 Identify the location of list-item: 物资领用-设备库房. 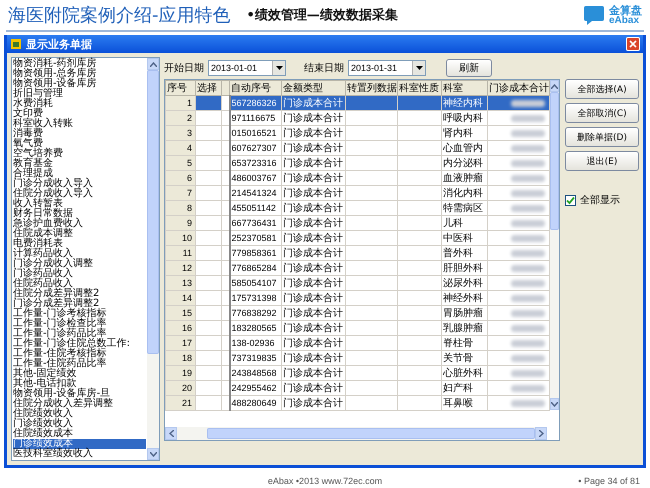
(79, 84).